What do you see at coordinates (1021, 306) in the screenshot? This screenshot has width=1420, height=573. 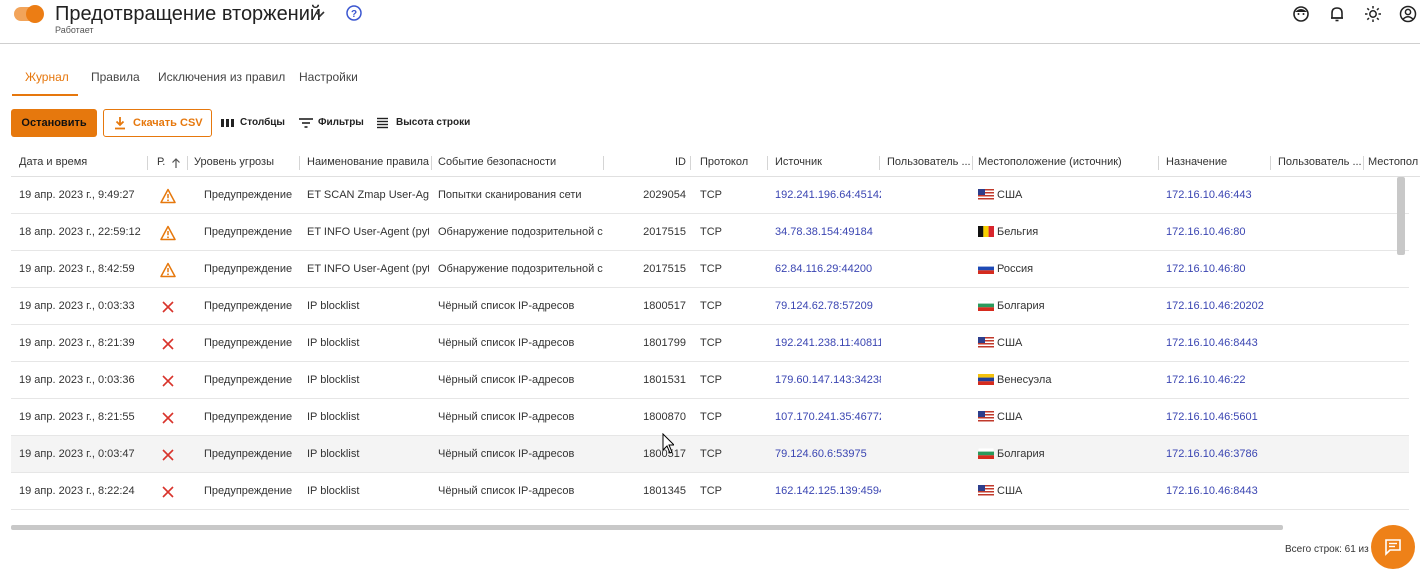 I see `country-name: Болгария` at bounding box center [1021, 306].